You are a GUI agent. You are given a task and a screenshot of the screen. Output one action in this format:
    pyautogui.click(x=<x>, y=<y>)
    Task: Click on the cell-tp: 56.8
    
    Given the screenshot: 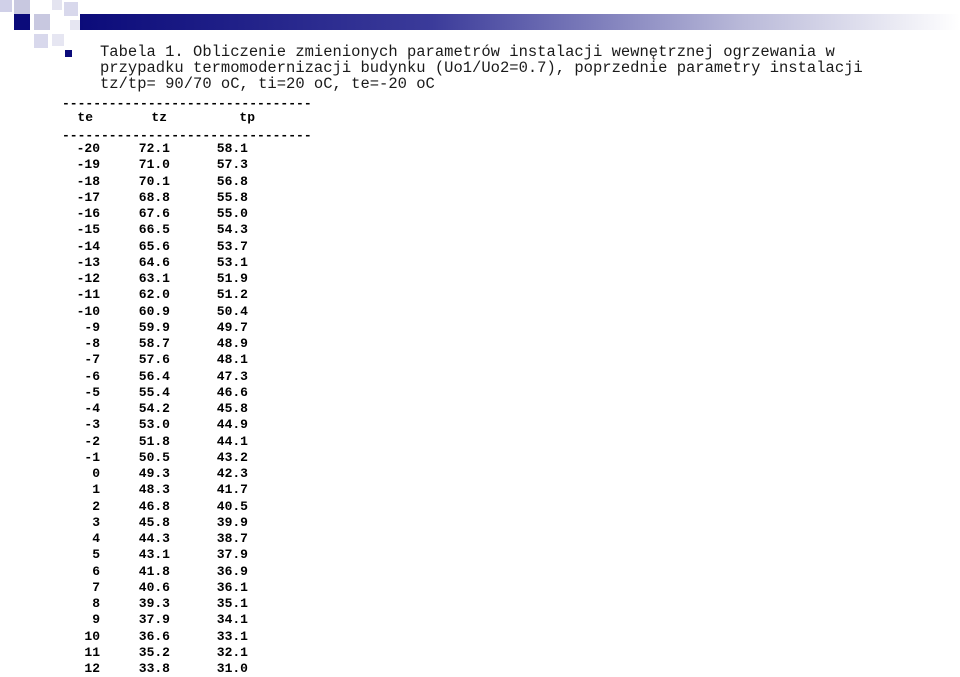 What is the action you would take?
    pyautogui.click(x=232, y=181)
    